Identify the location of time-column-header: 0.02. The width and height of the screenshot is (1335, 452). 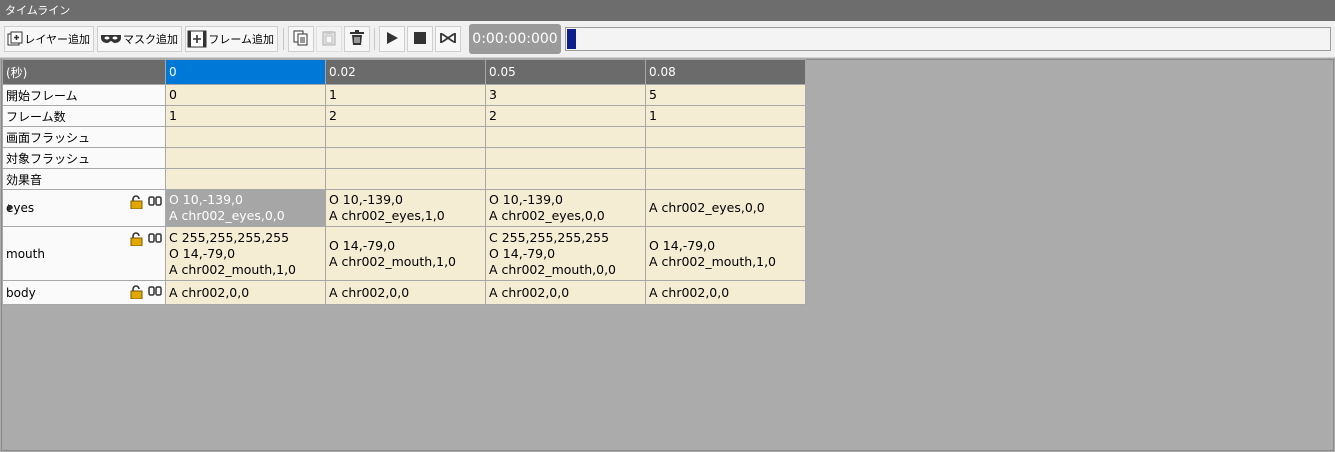
(405, 72).